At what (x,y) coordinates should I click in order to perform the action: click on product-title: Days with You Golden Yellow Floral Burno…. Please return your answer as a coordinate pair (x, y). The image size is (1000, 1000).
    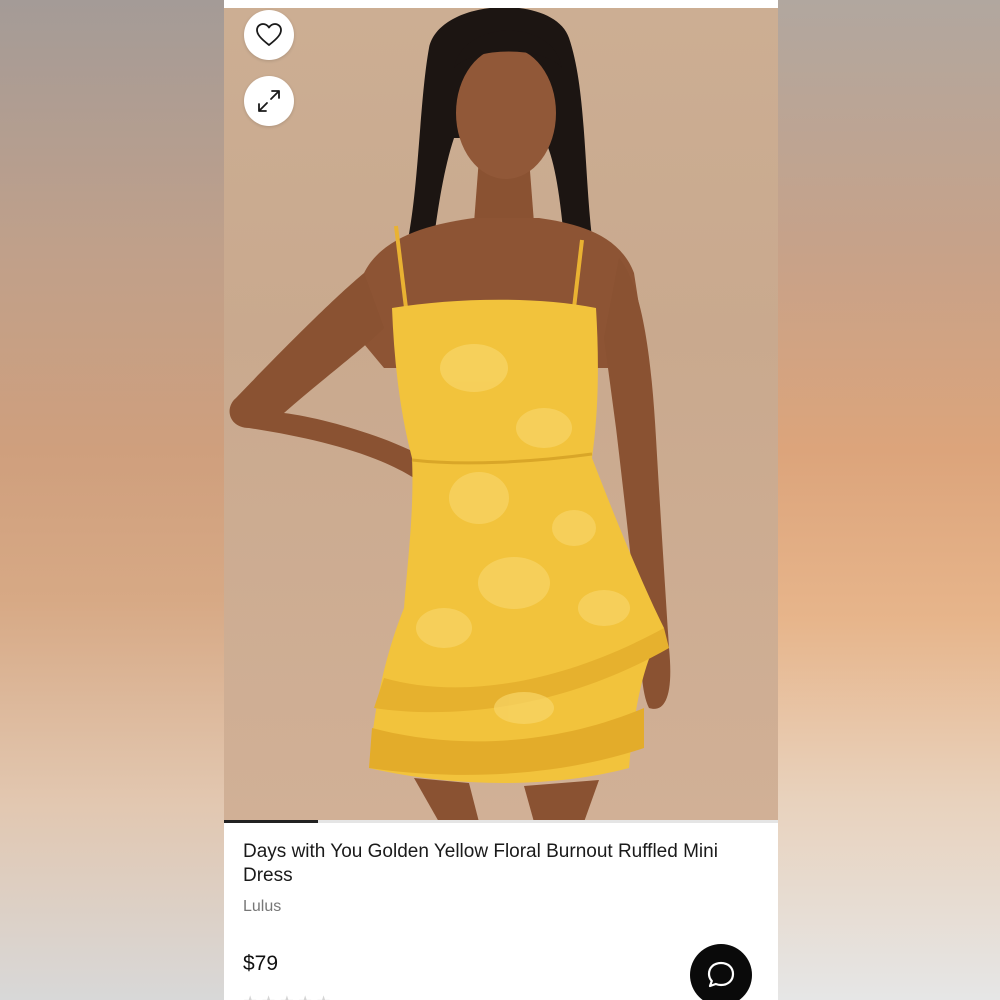
    Looking at the image, I should click on (480, 863).